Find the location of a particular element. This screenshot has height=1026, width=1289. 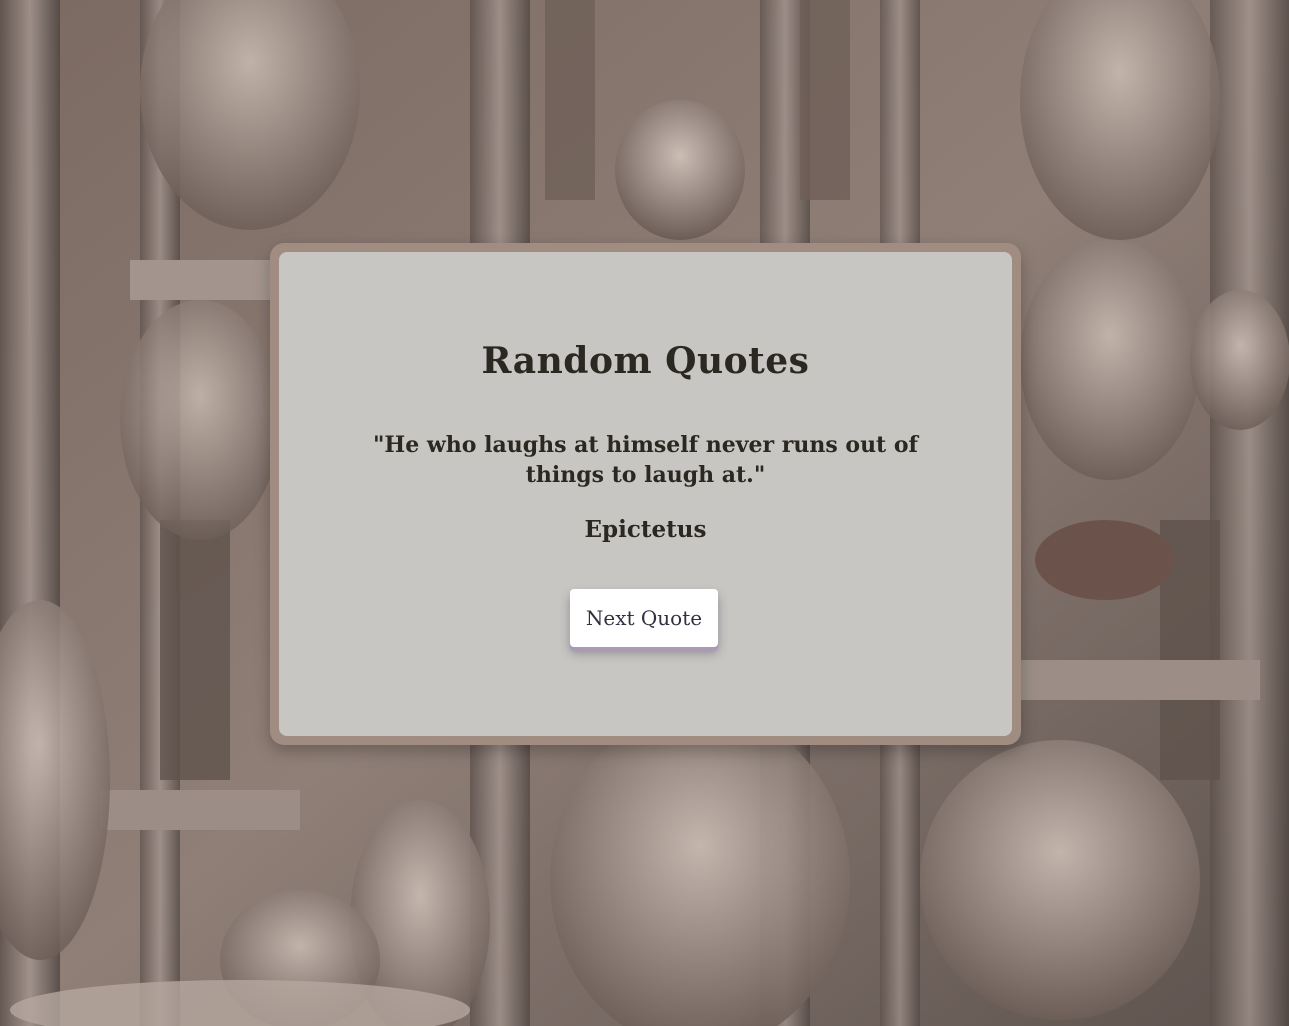

page-title: Random Quotes is located at coordinates (645, 361).